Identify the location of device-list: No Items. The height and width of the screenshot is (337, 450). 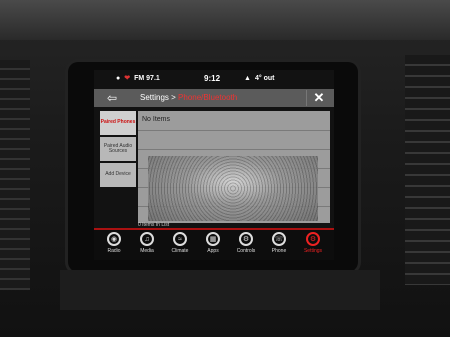
(234, 167).